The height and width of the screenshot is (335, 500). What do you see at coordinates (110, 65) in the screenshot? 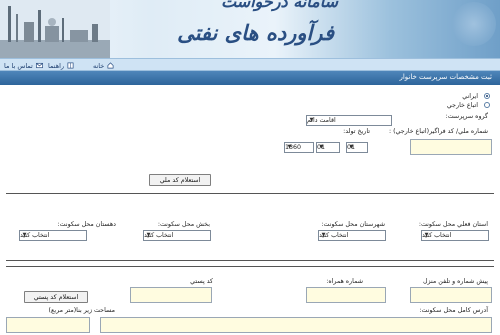
I see `house-icon` at bounding box center [110, 65].